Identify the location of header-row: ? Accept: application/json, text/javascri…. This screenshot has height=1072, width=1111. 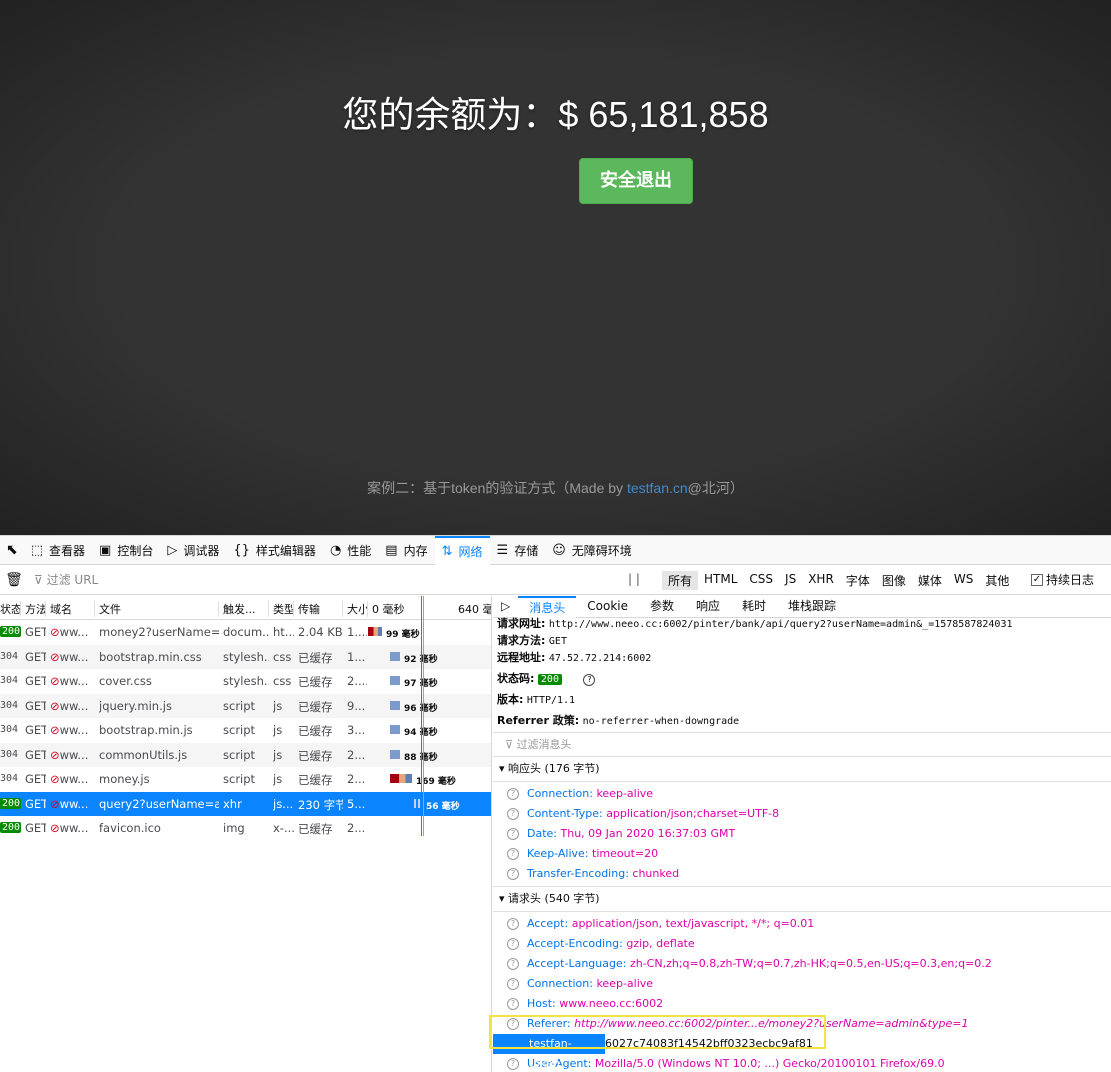
(802, 924).